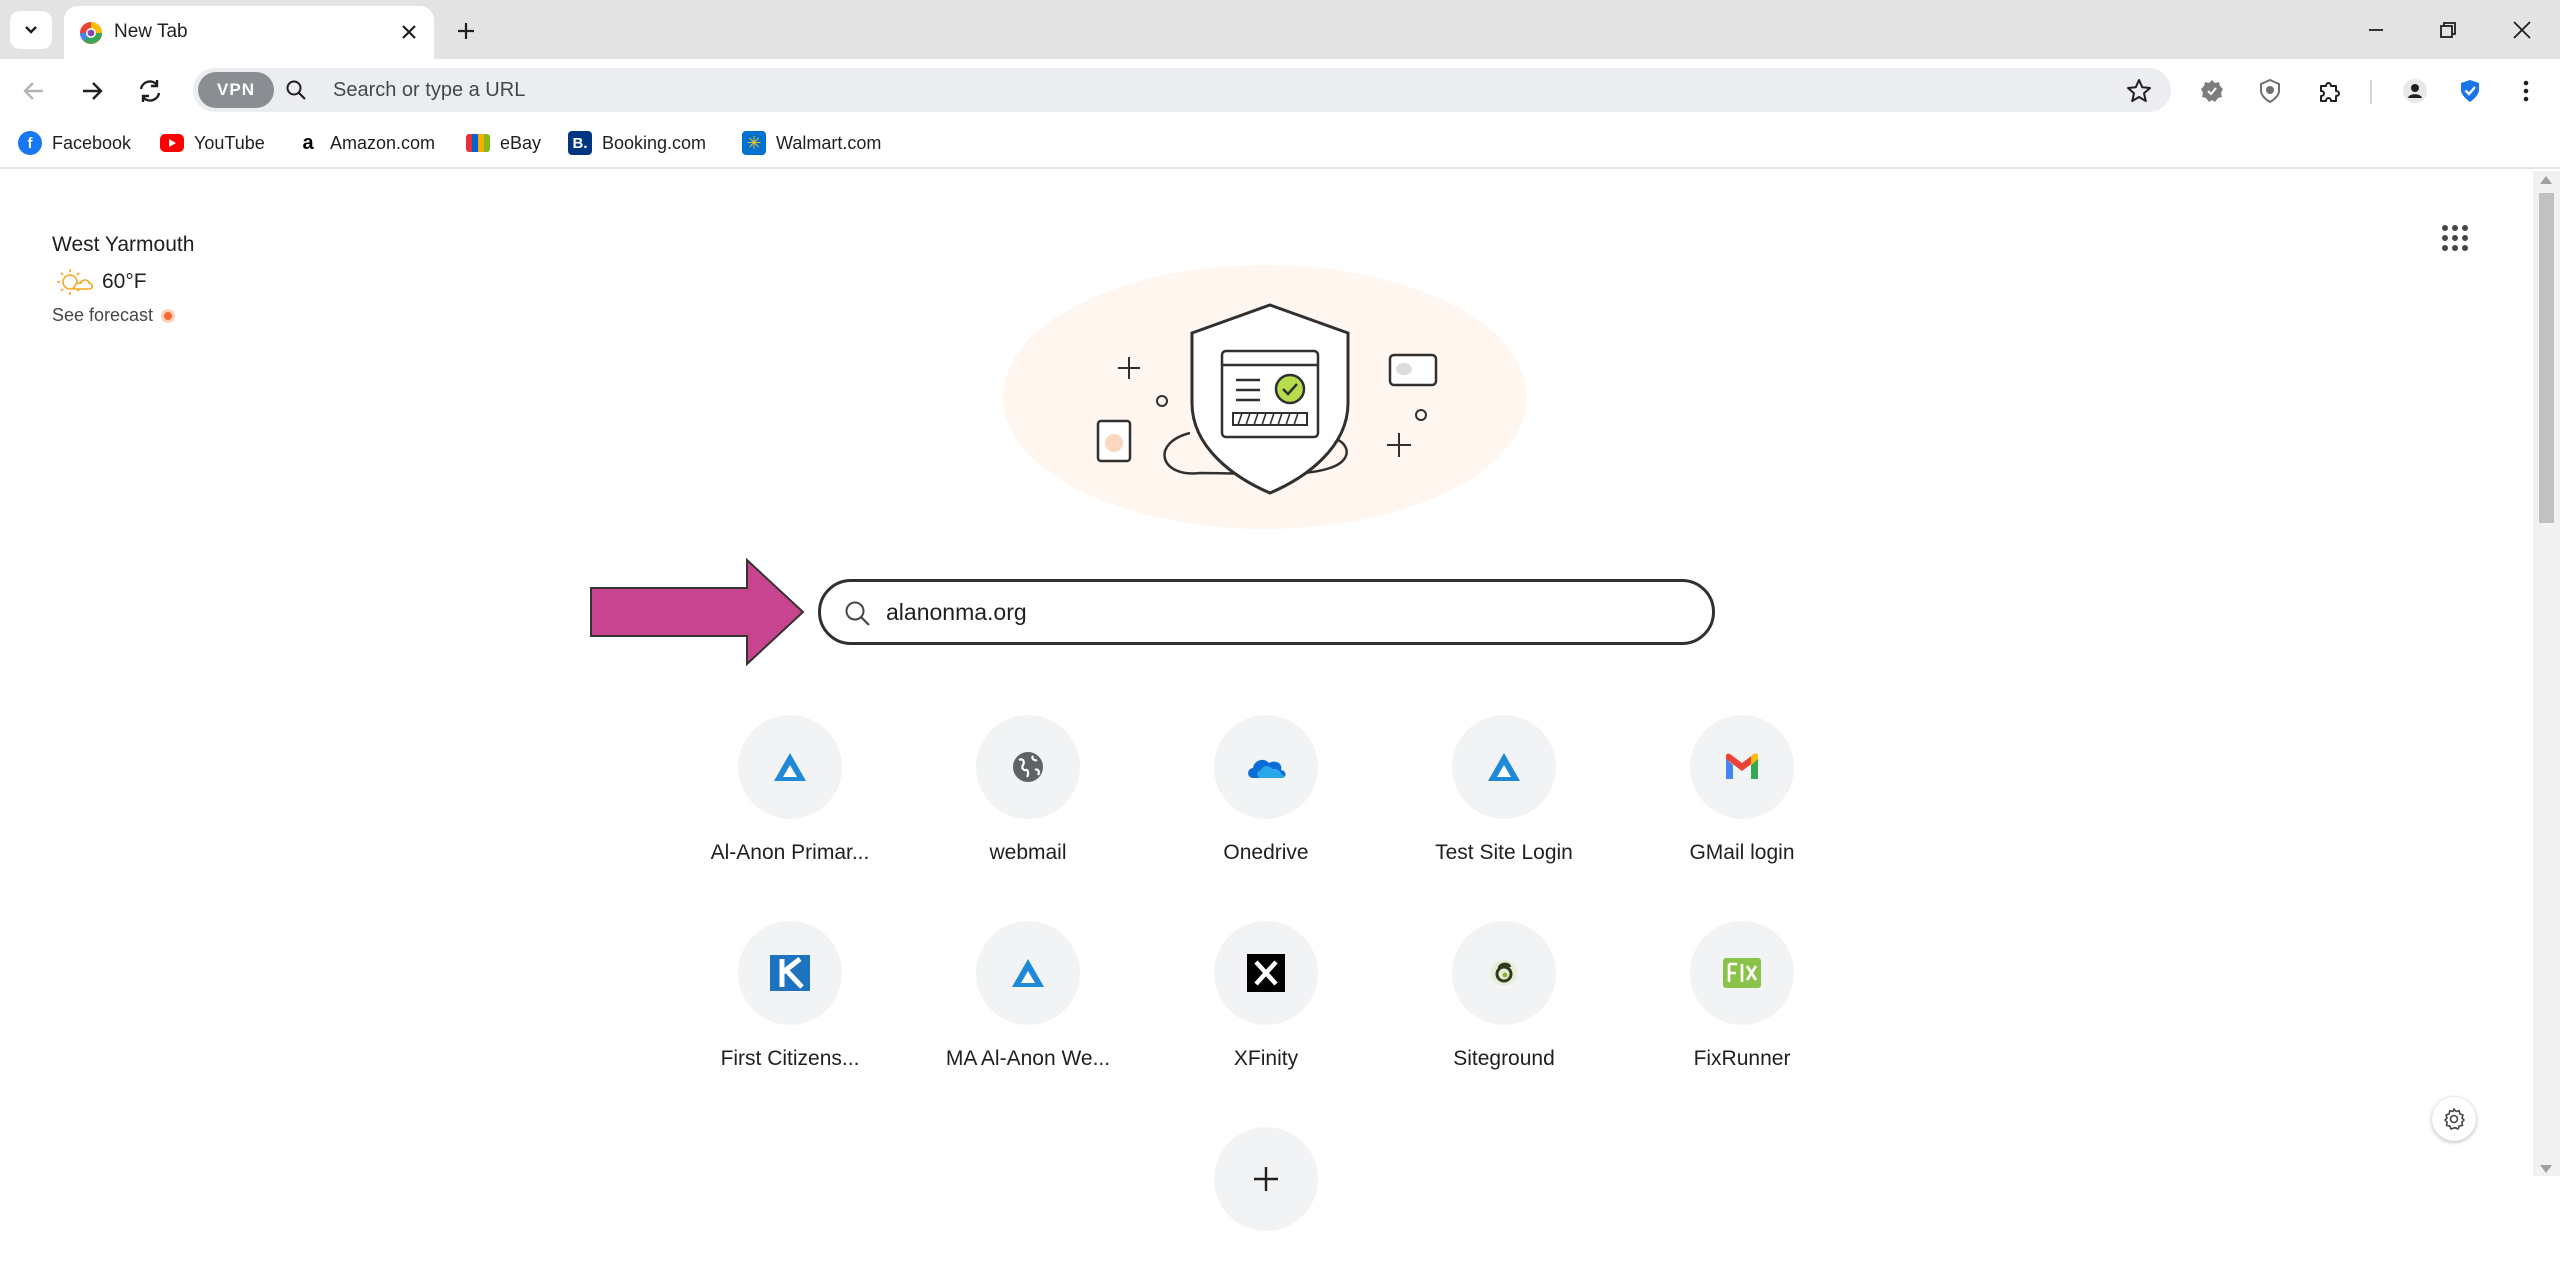 The width and height of the screenshot is (2560, 1287). What do you see at coordinates (503, 143) in the screenshot?
I see `bookmark-ebay: eBay` at bounding box center [503, 143].